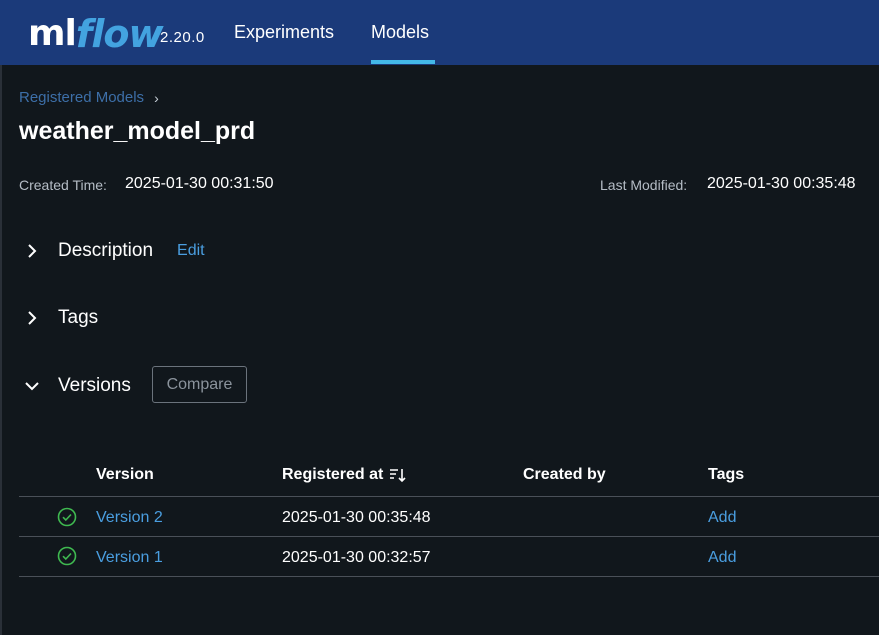 The height and width of the screenshot is (635, 879). I want to click on description-title: Description, so click(106, 250).